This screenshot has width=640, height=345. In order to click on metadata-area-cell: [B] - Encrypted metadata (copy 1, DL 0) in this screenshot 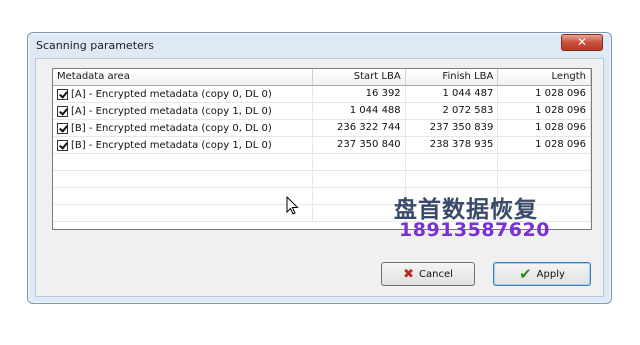, I will do `click(171, 145)`.